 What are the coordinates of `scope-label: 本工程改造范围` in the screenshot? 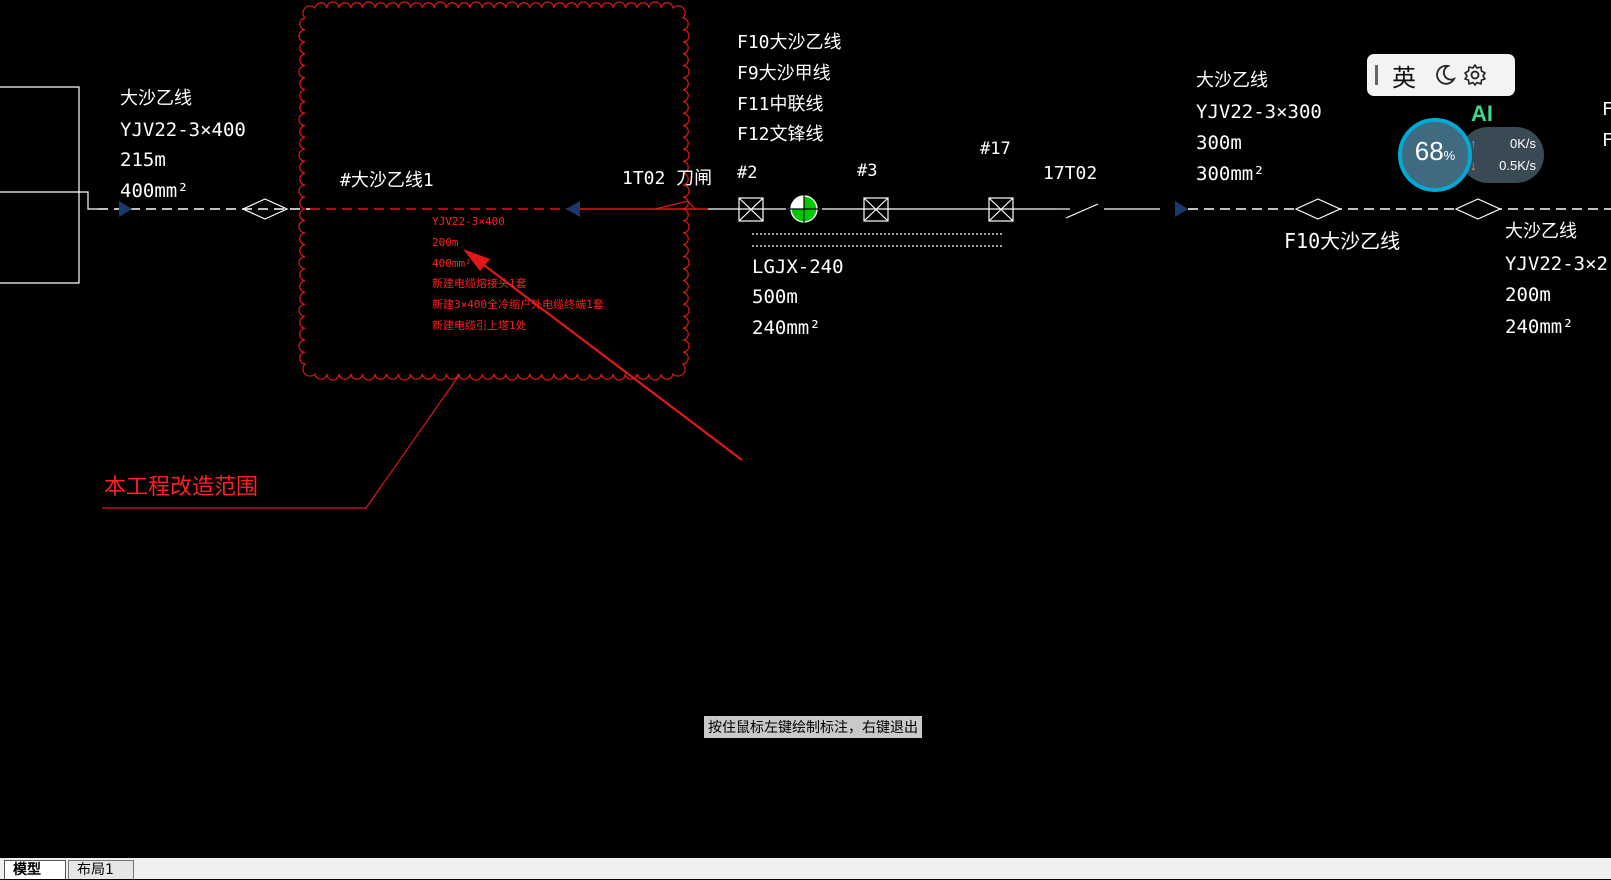 It's located at (181, 487).